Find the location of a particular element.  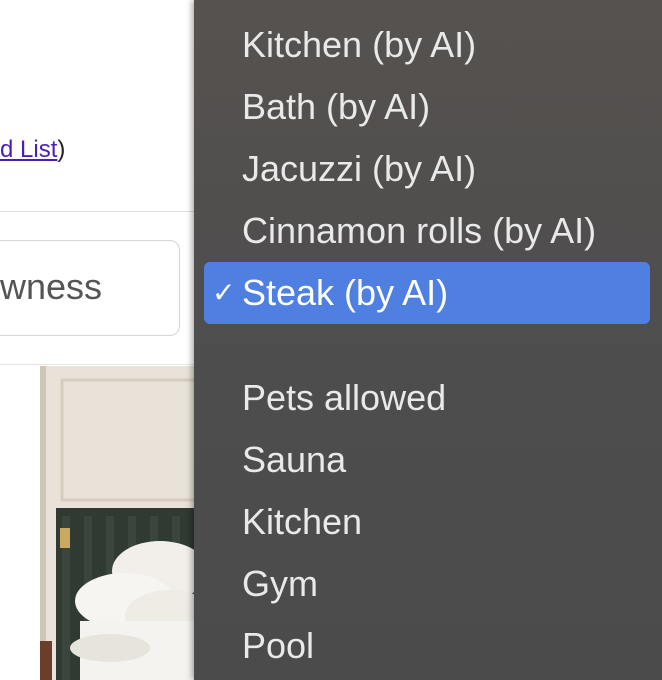

list-link-line: d List) is located at coordinates (32, 150).